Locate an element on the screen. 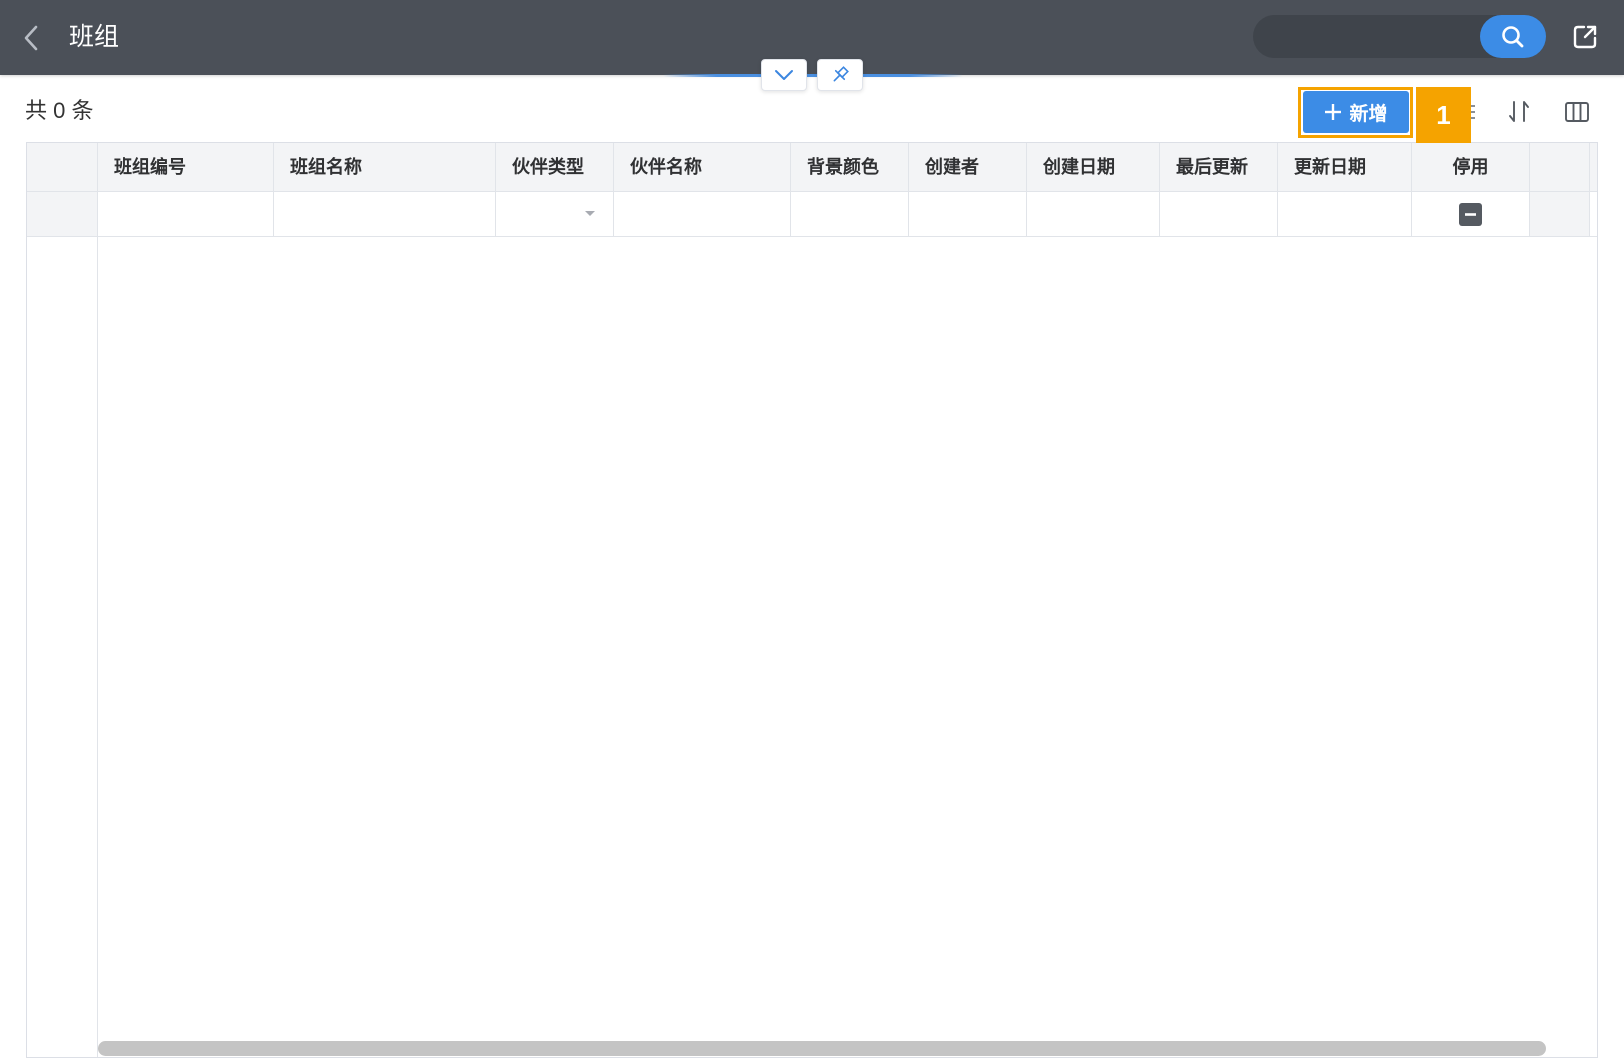  filter-actions-cell is located at coordinates (1560, 214).